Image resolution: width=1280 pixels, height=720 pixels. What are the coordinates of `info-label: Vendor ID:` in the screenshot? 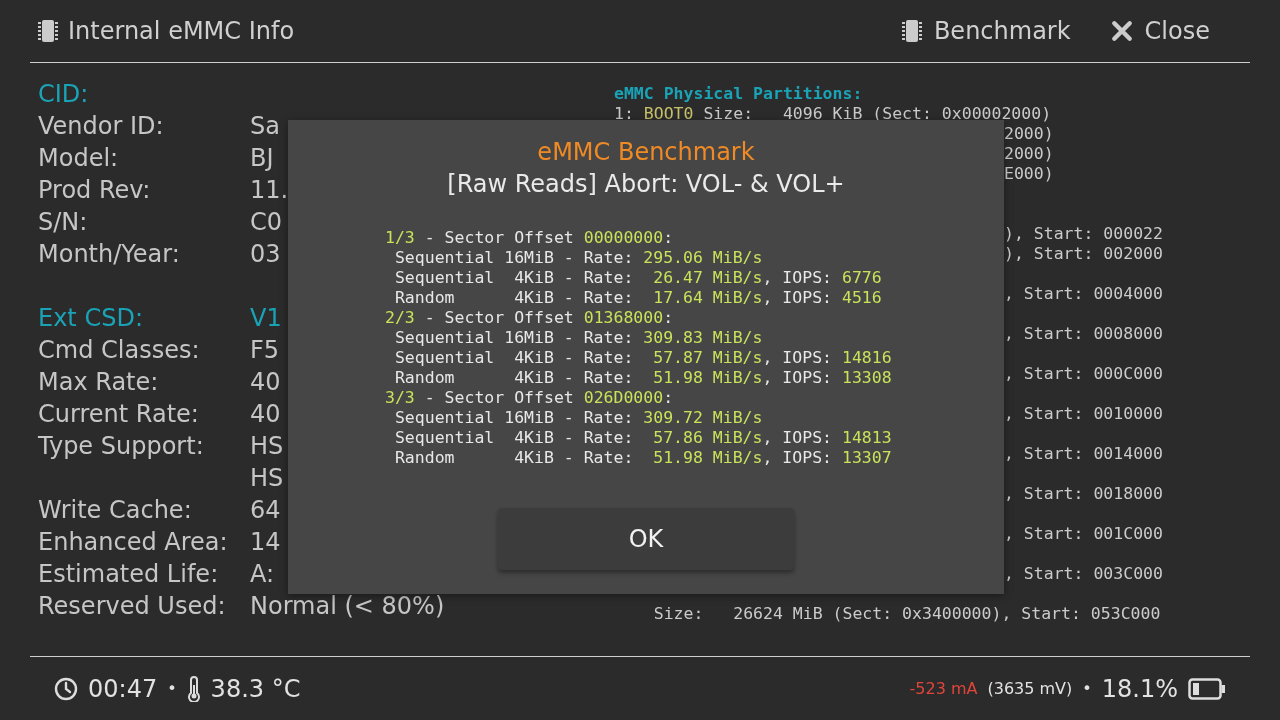 It's located at (101, 126).